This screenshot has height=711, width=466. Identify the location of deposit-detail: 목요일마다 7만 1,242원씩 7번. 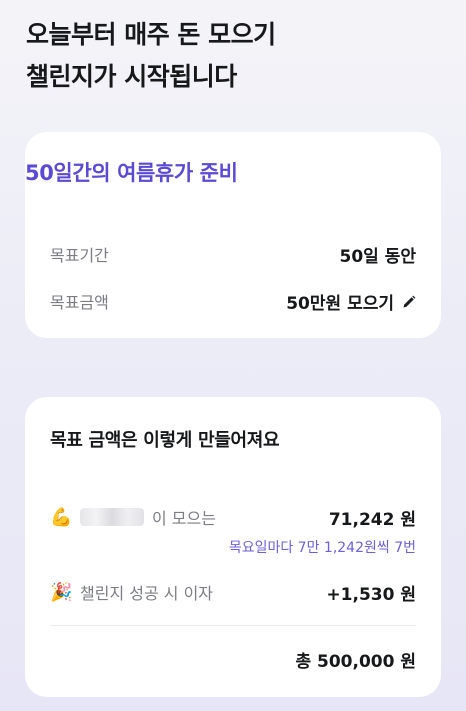
(322, 548).